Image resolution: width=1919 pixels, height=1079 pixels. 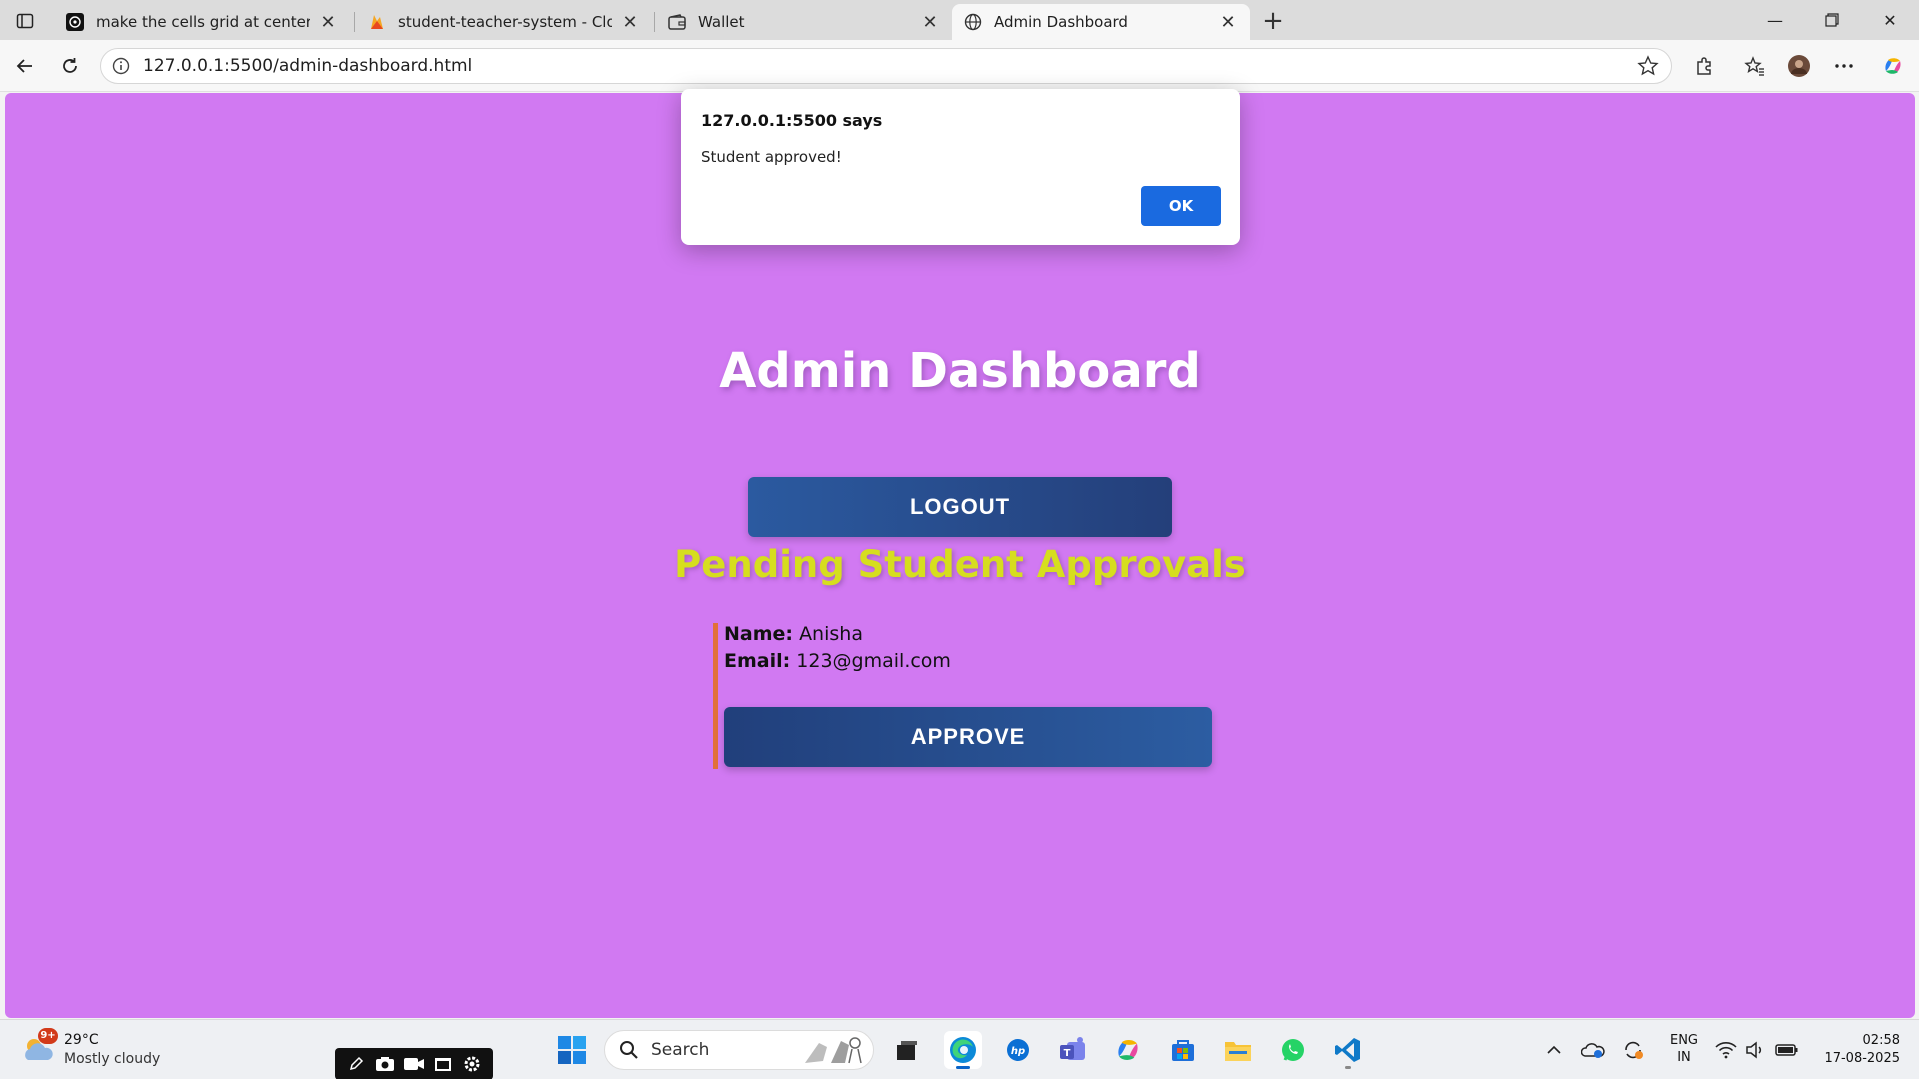 I want to click on globe-icon, so click(x=973, y=22).